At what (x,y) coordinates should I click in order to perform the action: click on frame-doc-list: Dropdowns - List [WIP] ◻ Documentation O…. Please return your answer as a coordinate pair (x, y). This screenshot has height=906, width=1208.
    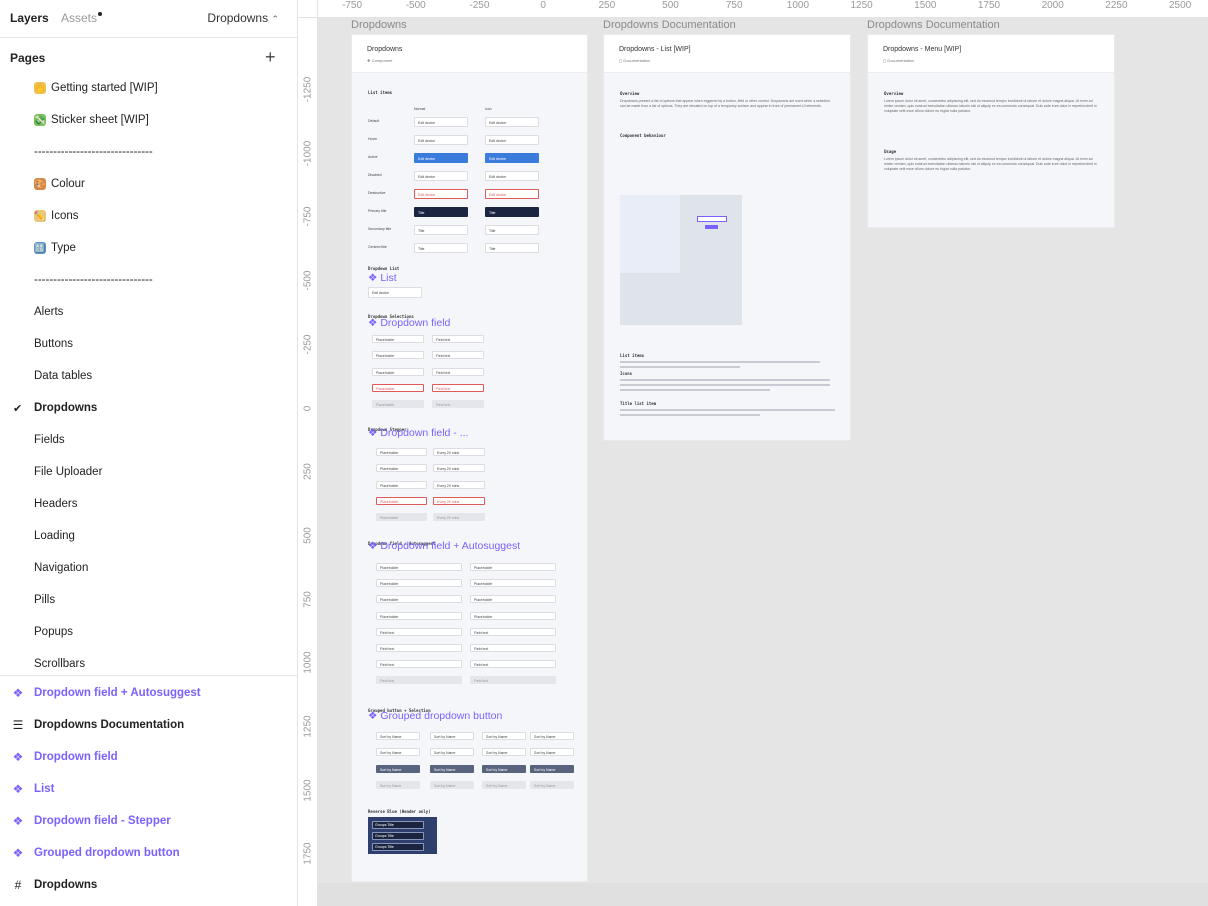
    Looking at the image, I should click on (727, 237).